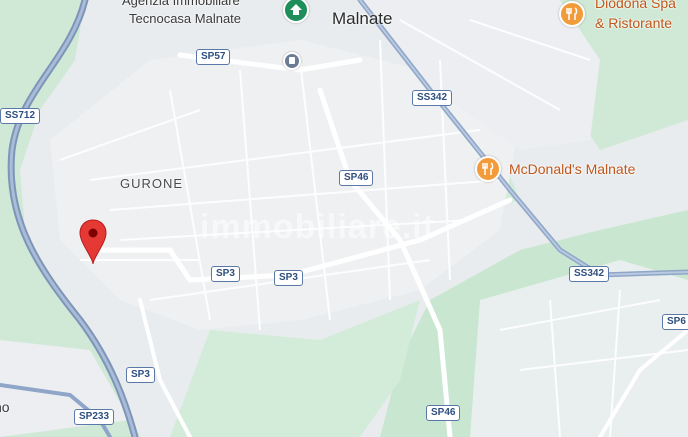 This screenshot has width=688, height=437. Describe the element at coordinates (318, 227) in the screenshot. I see `watermark: immobiliare.it` at that location.